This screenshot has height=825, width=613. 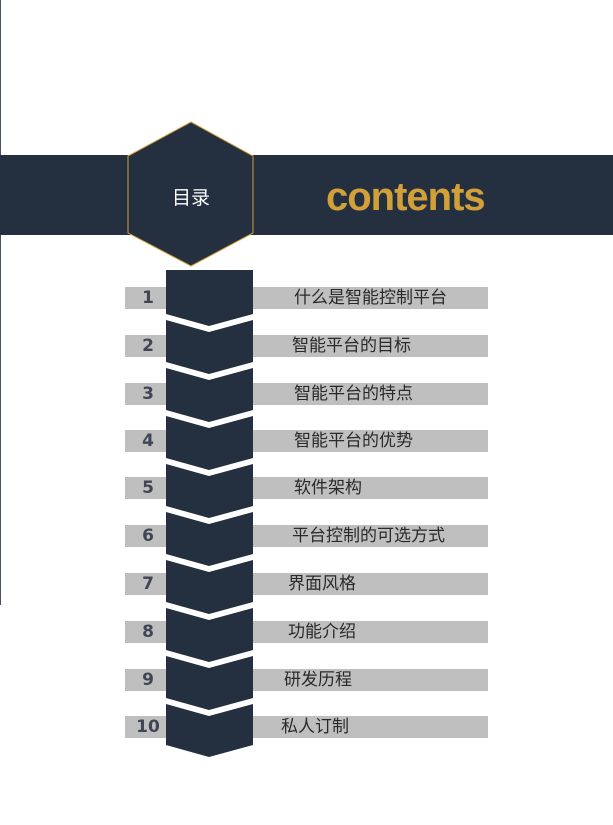 What do you see at coordinates (148, 298) in the screenshot?
I see `row-number: 1` at bounding box center [148, 298].